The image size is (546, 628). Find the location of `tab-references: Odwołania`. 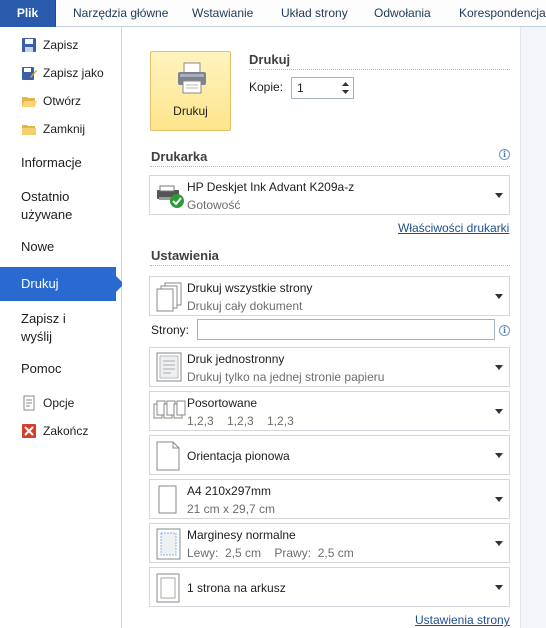

tab-references: Odwołania is located at coordinates (402, 13).